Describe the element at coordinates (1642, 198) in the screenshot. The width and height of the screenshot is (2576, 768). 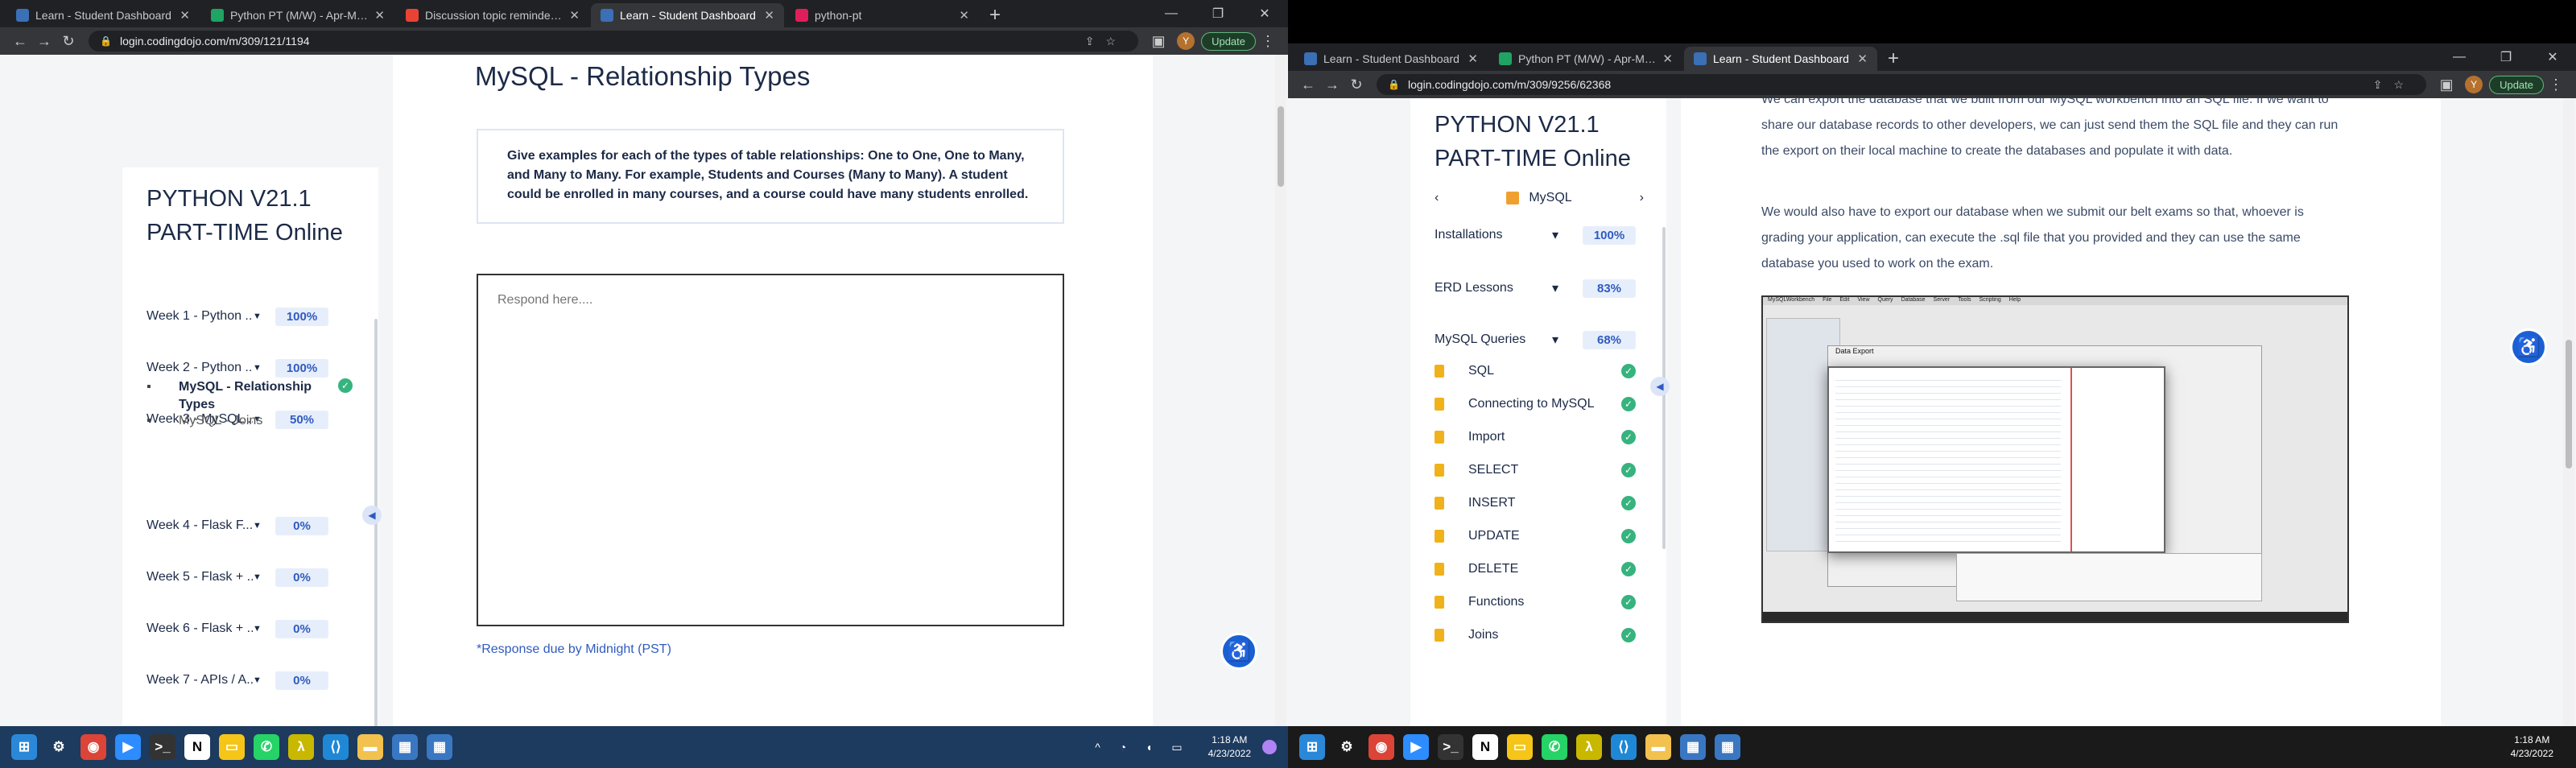
I see `next-module-icon: ›` at that location.